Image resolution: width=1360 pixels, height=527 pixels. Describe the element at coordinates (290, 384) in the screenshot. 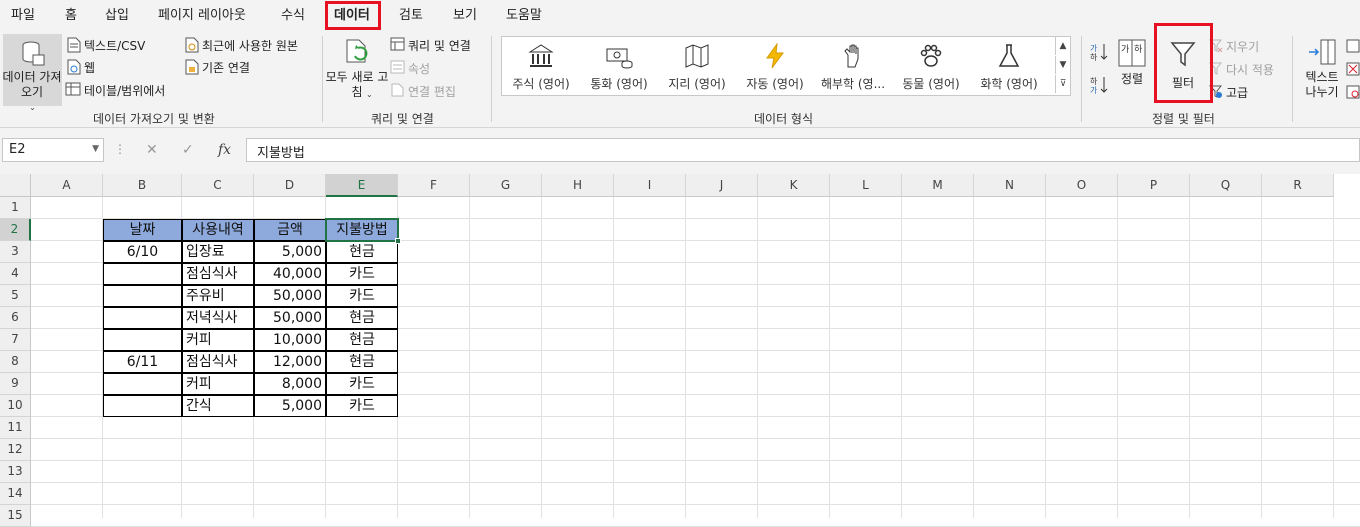

I see `table-cell: 8,000` at that location.